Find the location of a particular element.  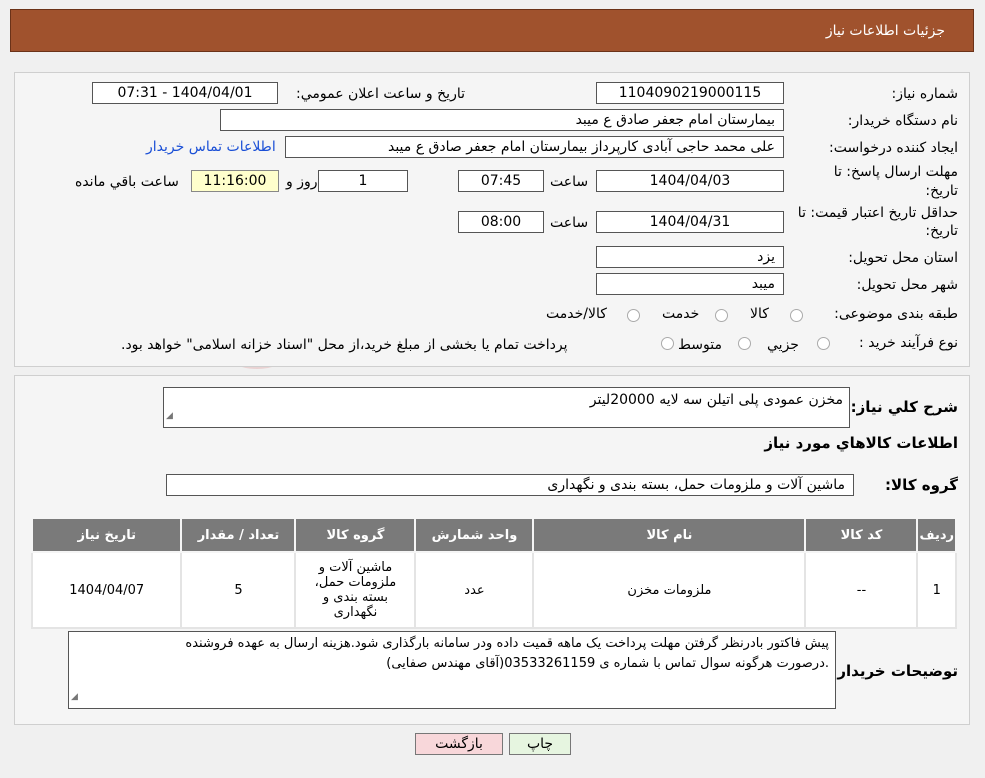

notes-label: توضیحات خریدار: is located at coordinates (894, 671).